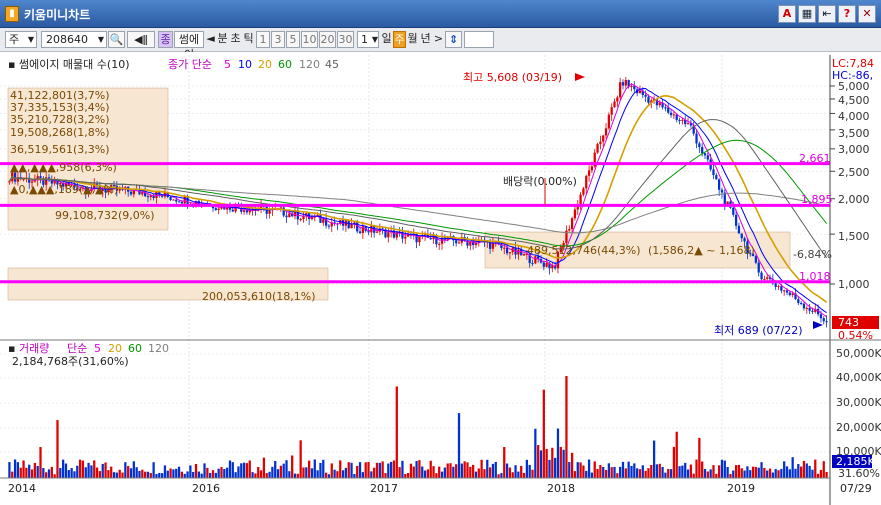 This screenshot has height=505, width=881. I want to click on ma-60: 60, so click(285, 64).